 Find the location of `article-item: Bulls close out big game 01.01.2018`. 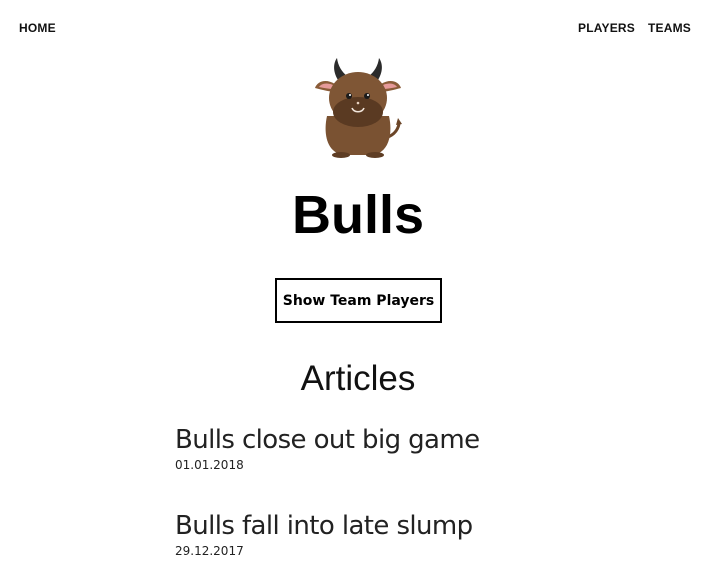

article-item: Bulls close out big game 01.01.2018 is located at coordinates (405, 448).